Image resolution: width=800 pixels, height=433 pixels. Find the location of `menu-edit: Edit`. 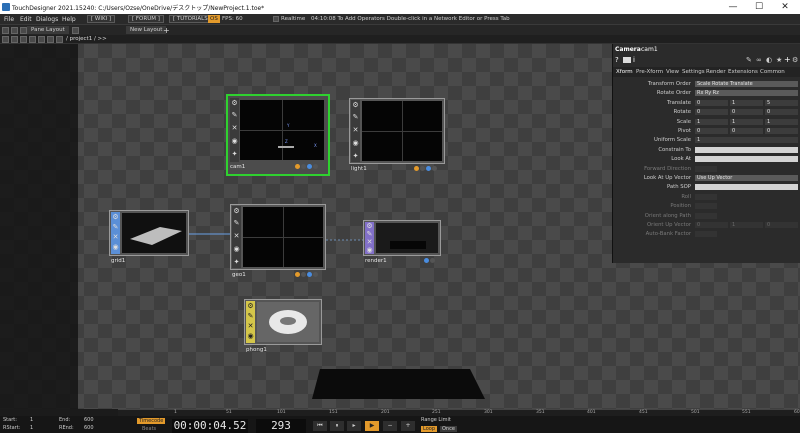

menu-edit: Edit is located at coordinates (26, 19).